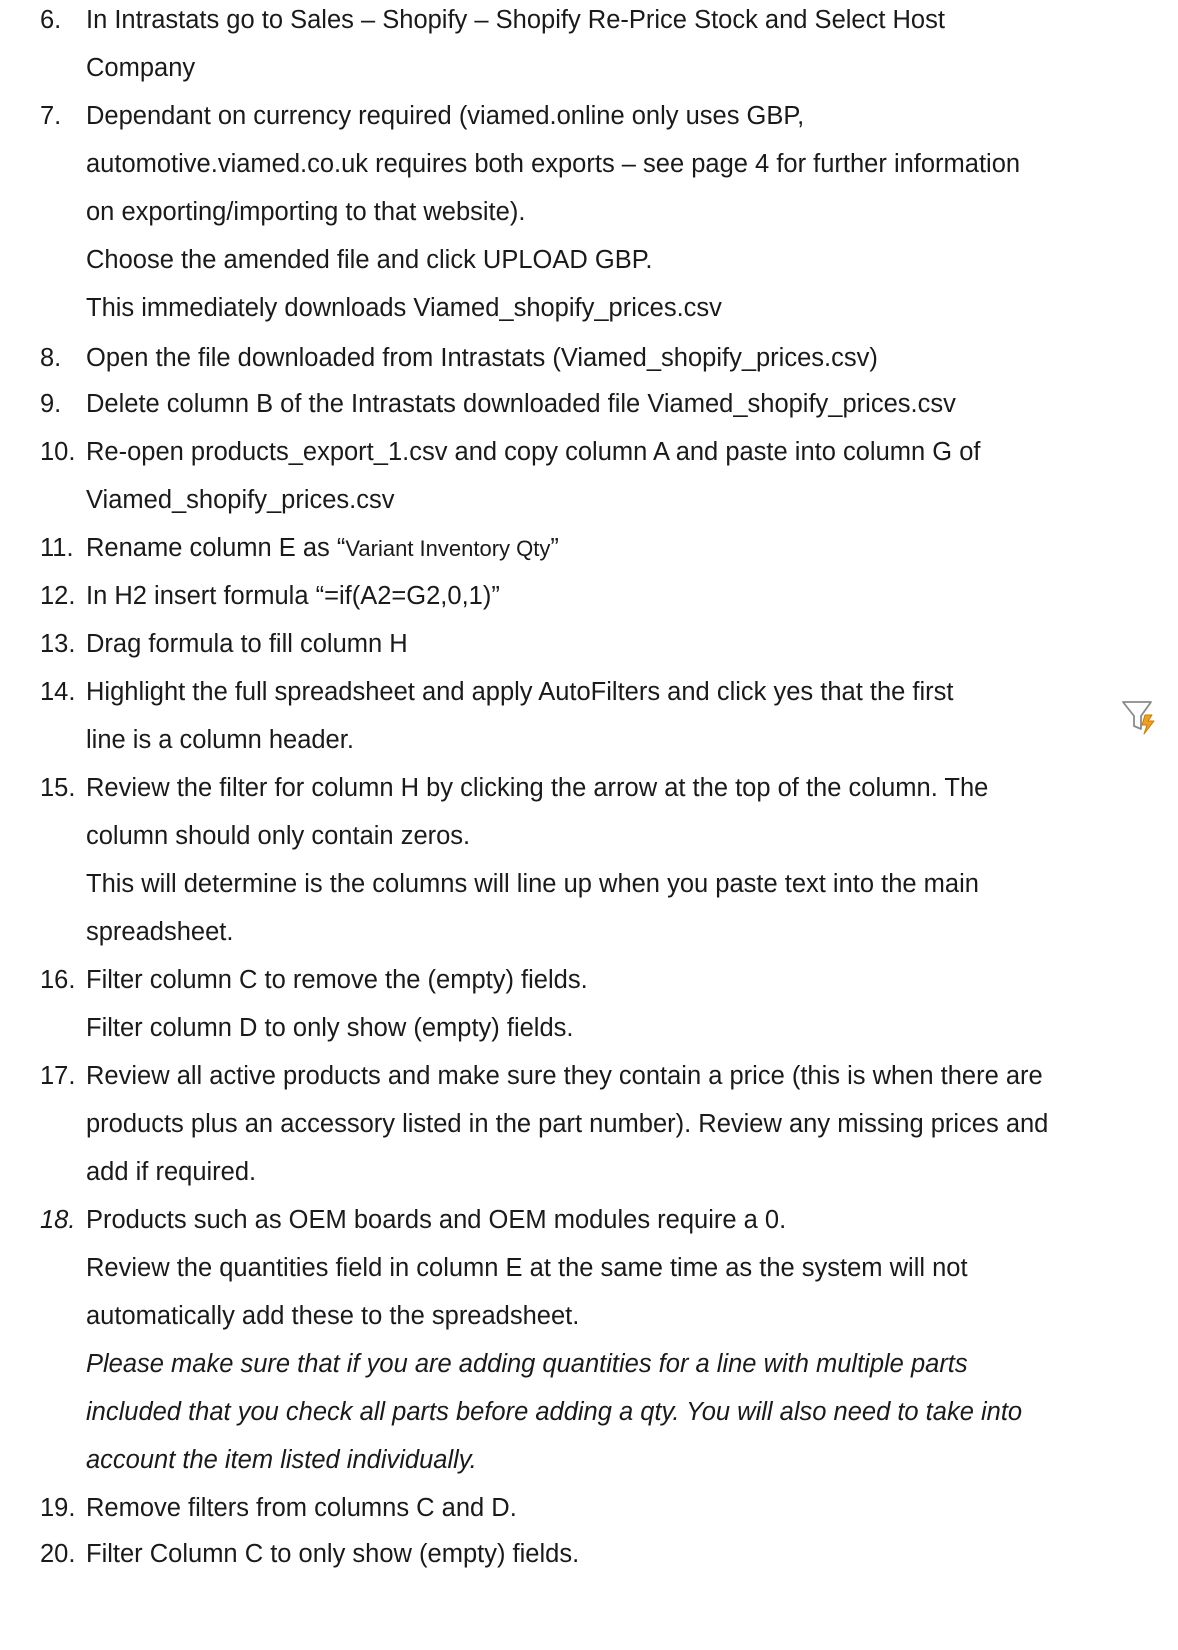 The height and width of the screenshot is (1650, 1178). Describe the element at coordinates (160, 932) in the screenshot. I see `step-text: spreadsheet.` at that location.